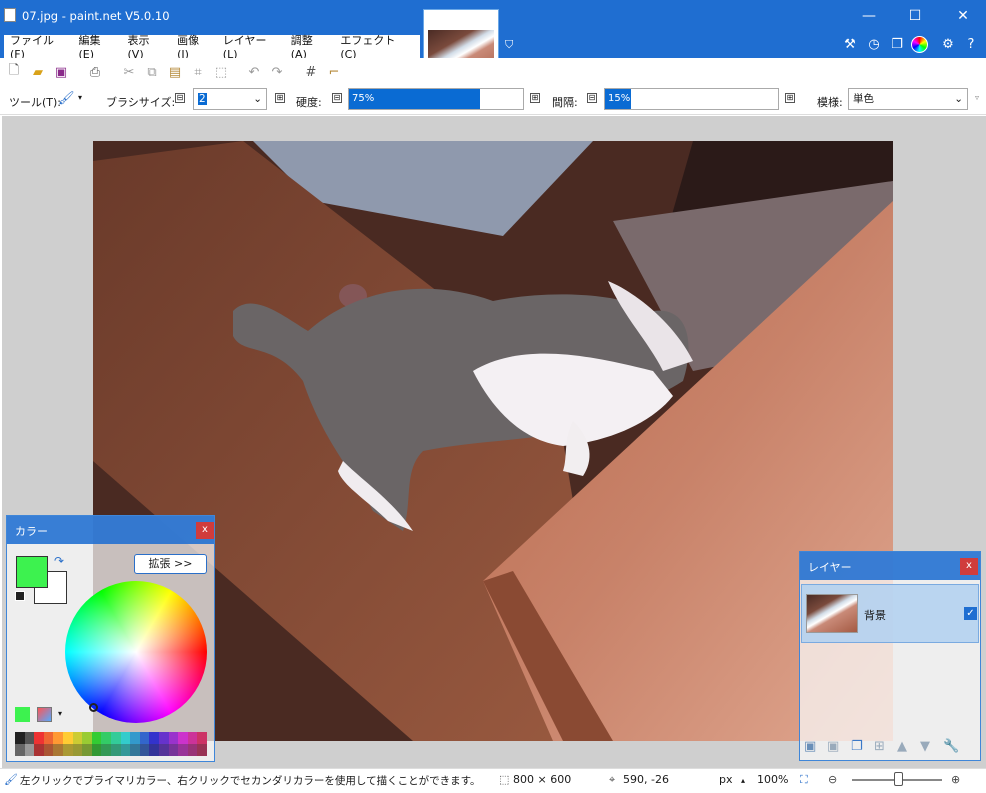  I want to click on hardness-decrease-button: ⊟, so click(337, 98).